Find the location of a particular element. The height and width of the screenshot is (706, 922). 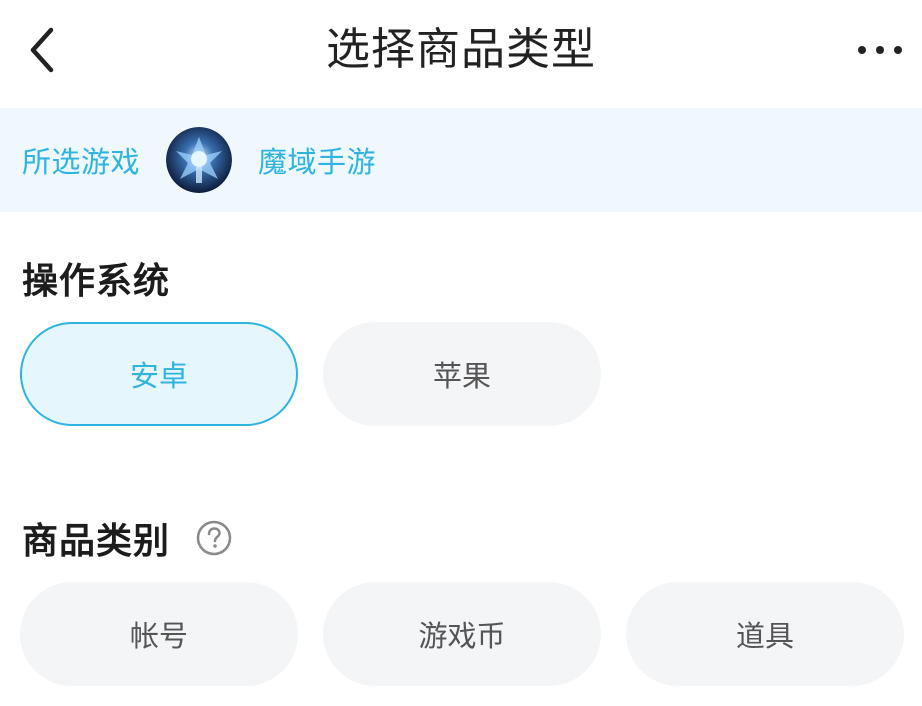

category-option-items: 道具 is located at coordinates (765, 634).